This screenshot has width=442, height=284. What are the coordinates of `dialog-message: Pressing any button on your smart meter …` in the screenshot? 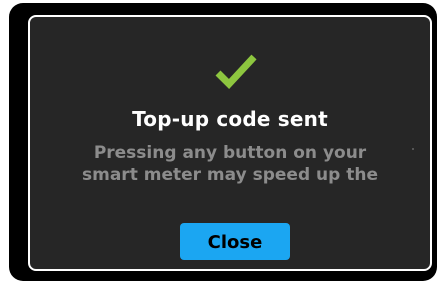 It's located at (230, 164).